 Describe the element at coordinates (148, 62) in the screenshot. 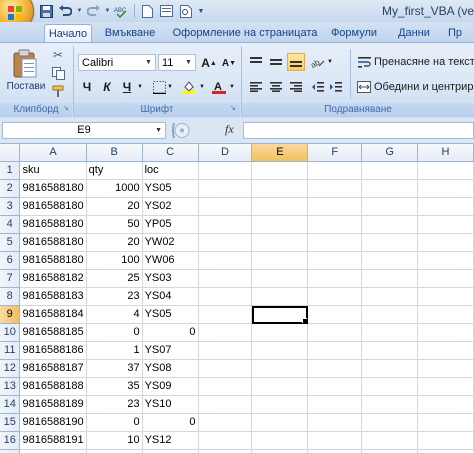

I see `font-name-dropdown-icon: ▼` at that location.